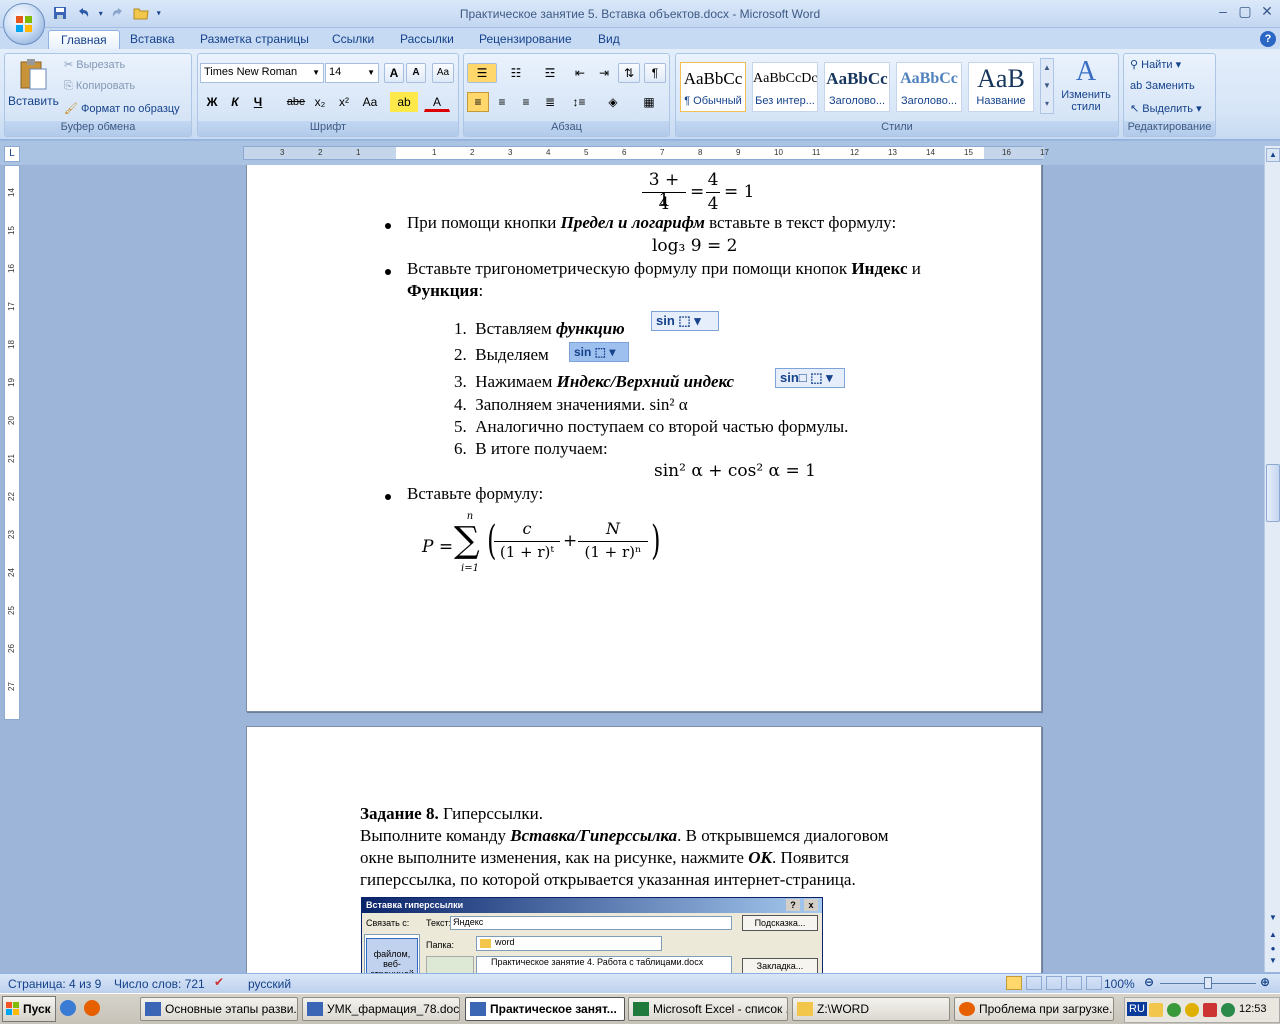 The image size is (1280, 1024). I want to click on tab-page-layout: Разметка страницы, so click(254, 40).